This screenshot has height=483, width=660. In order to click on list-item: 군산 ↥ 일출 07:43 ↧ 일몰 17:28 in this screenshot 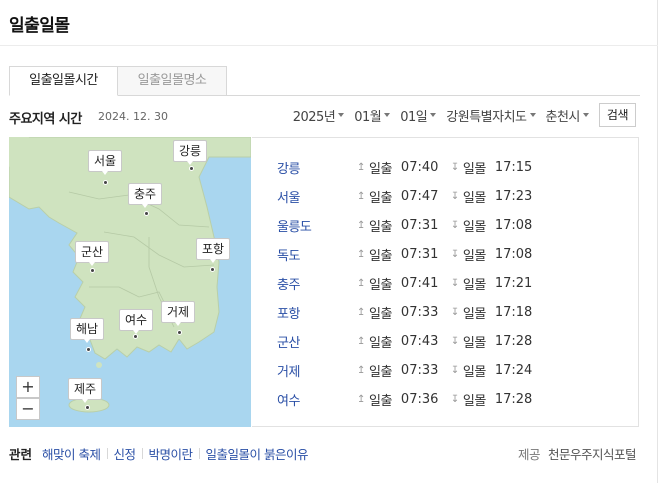, I will do `click(411, 341)`.